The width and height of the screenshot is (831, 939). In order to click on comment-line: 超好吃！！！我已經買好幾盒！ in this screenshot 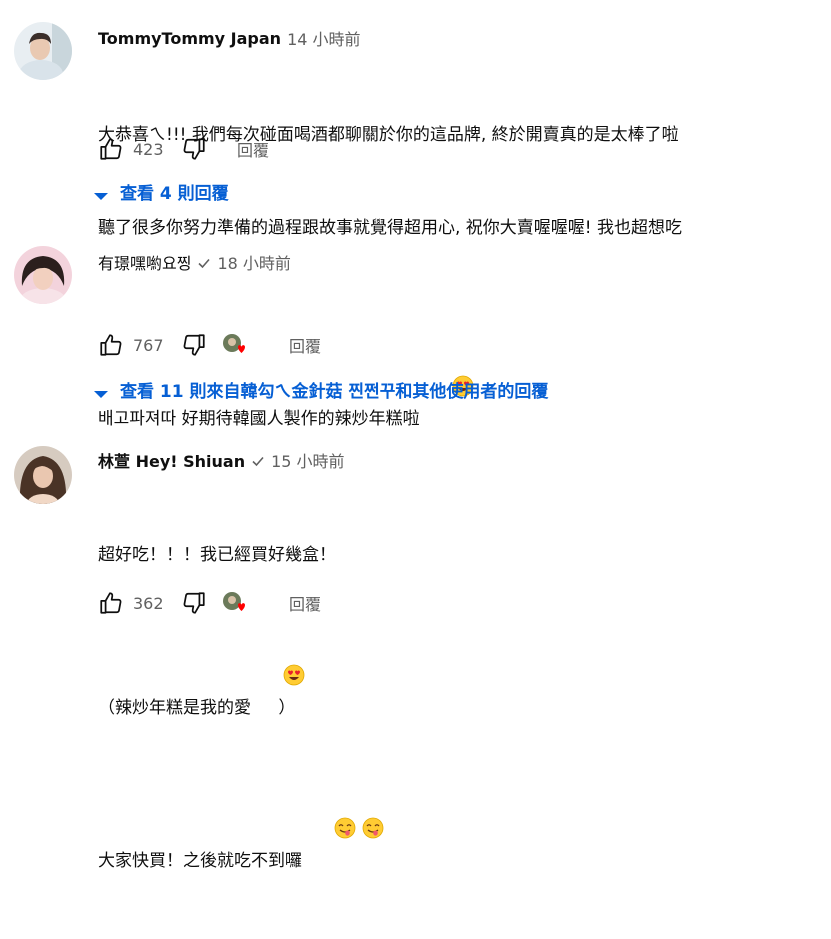, I will do `click(217, 555)`.